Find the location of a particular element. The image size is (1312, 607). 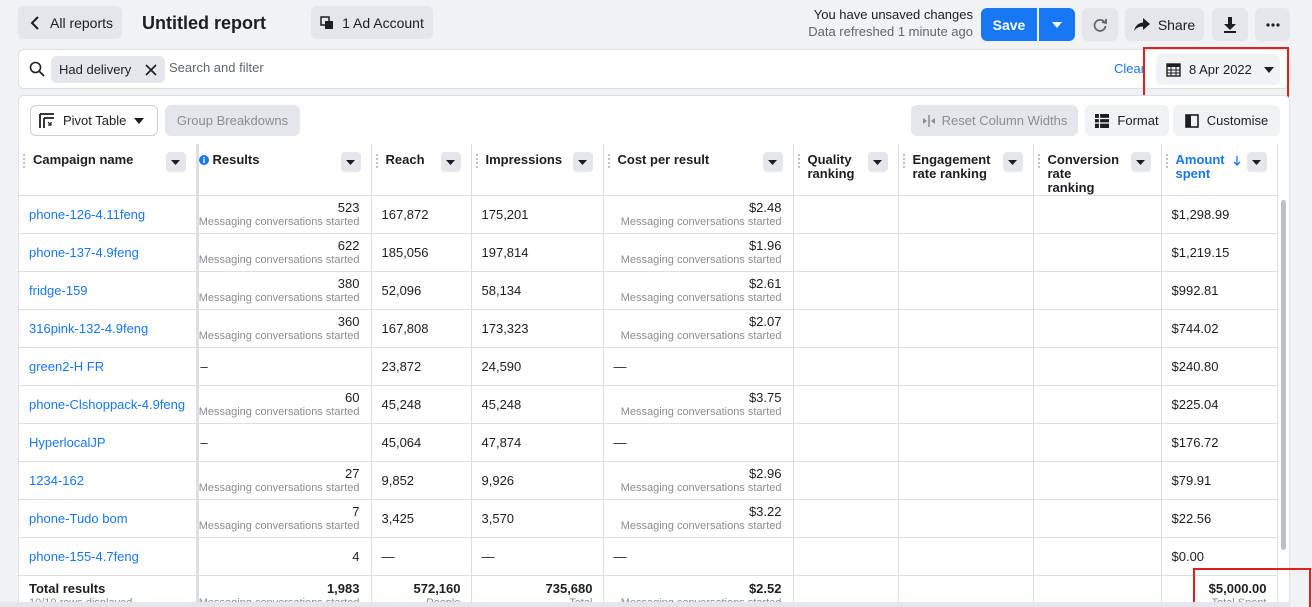

data-refreshed-text: Data refreshed 1 minute ago is located at coordinates (890, 31).